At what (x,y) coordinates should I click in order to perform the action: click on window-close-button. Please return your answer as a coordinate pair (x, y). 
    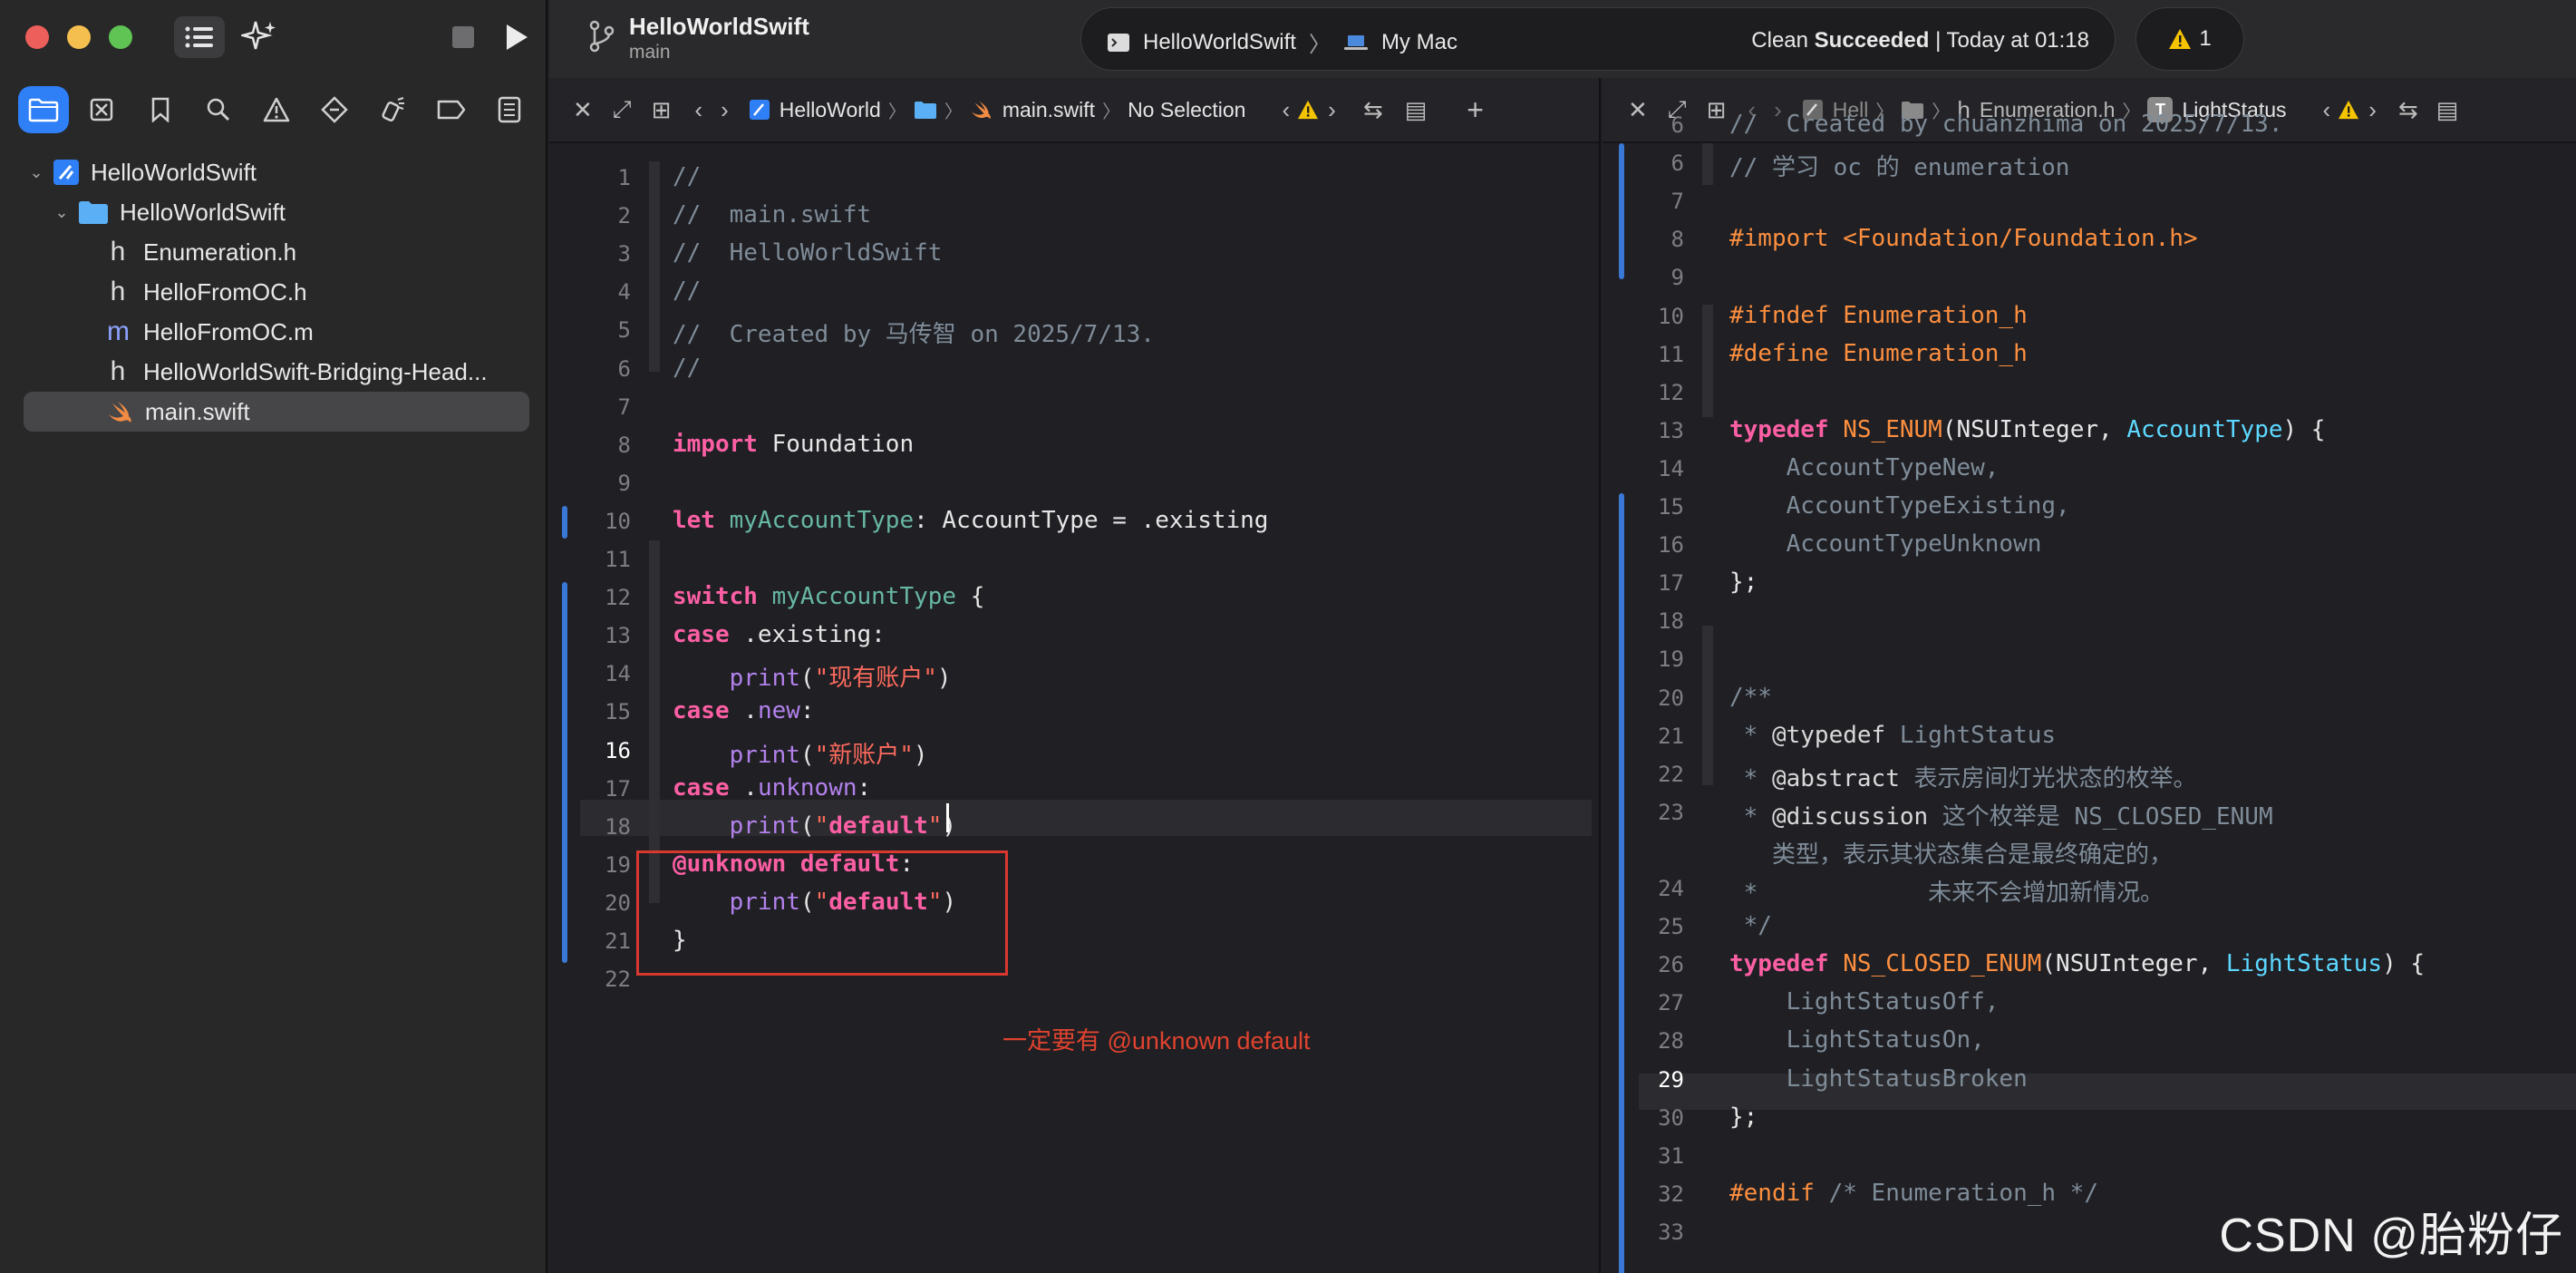
    Looking at the image, I should click on (37, 37).